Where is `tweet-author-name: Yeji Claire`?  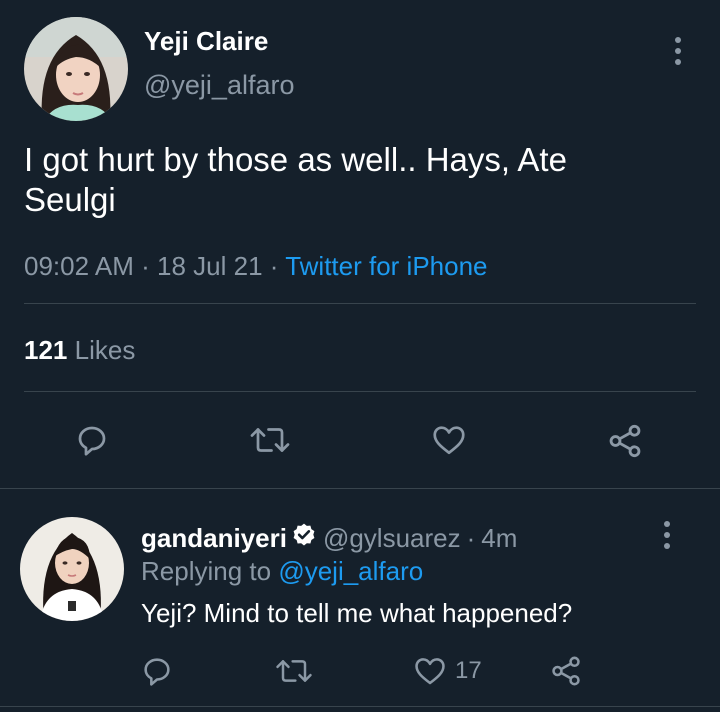 tweet-author-name: Yeji Claire is located at coordinates (206, 41).